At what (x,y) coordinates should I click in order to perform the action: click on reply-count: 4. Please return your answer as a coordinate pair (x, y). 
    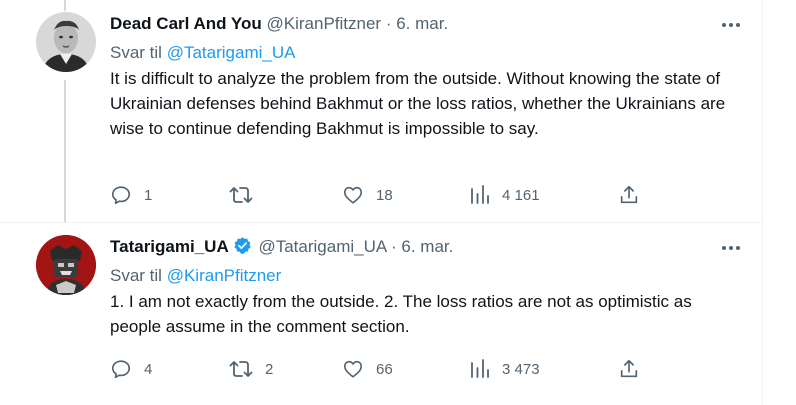
    Looking at the image, I should click on (148, 369).